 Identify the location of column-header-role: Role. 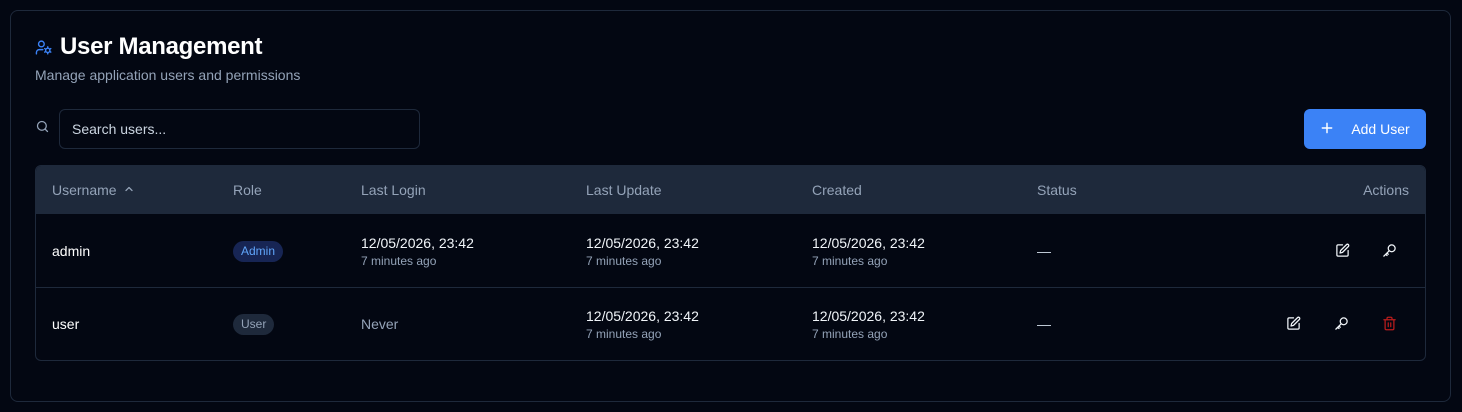
(247, 190).